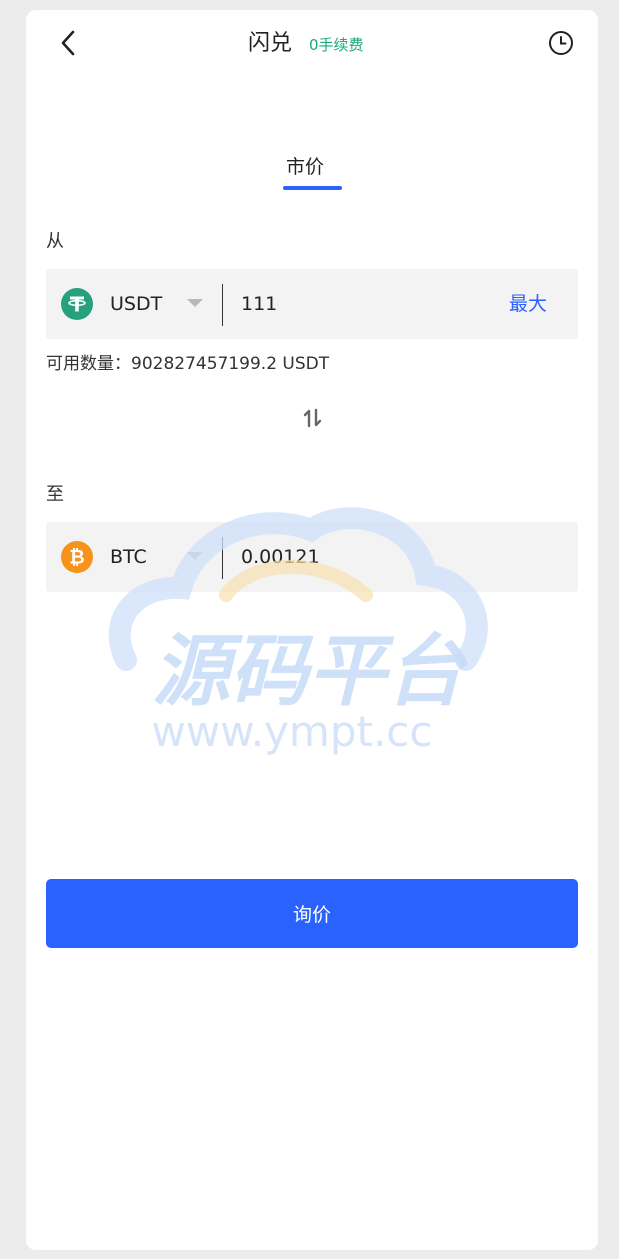 The image size is (619, 1259). I want to click on watermark-url: www.ympt.cc, so click(292, 731).